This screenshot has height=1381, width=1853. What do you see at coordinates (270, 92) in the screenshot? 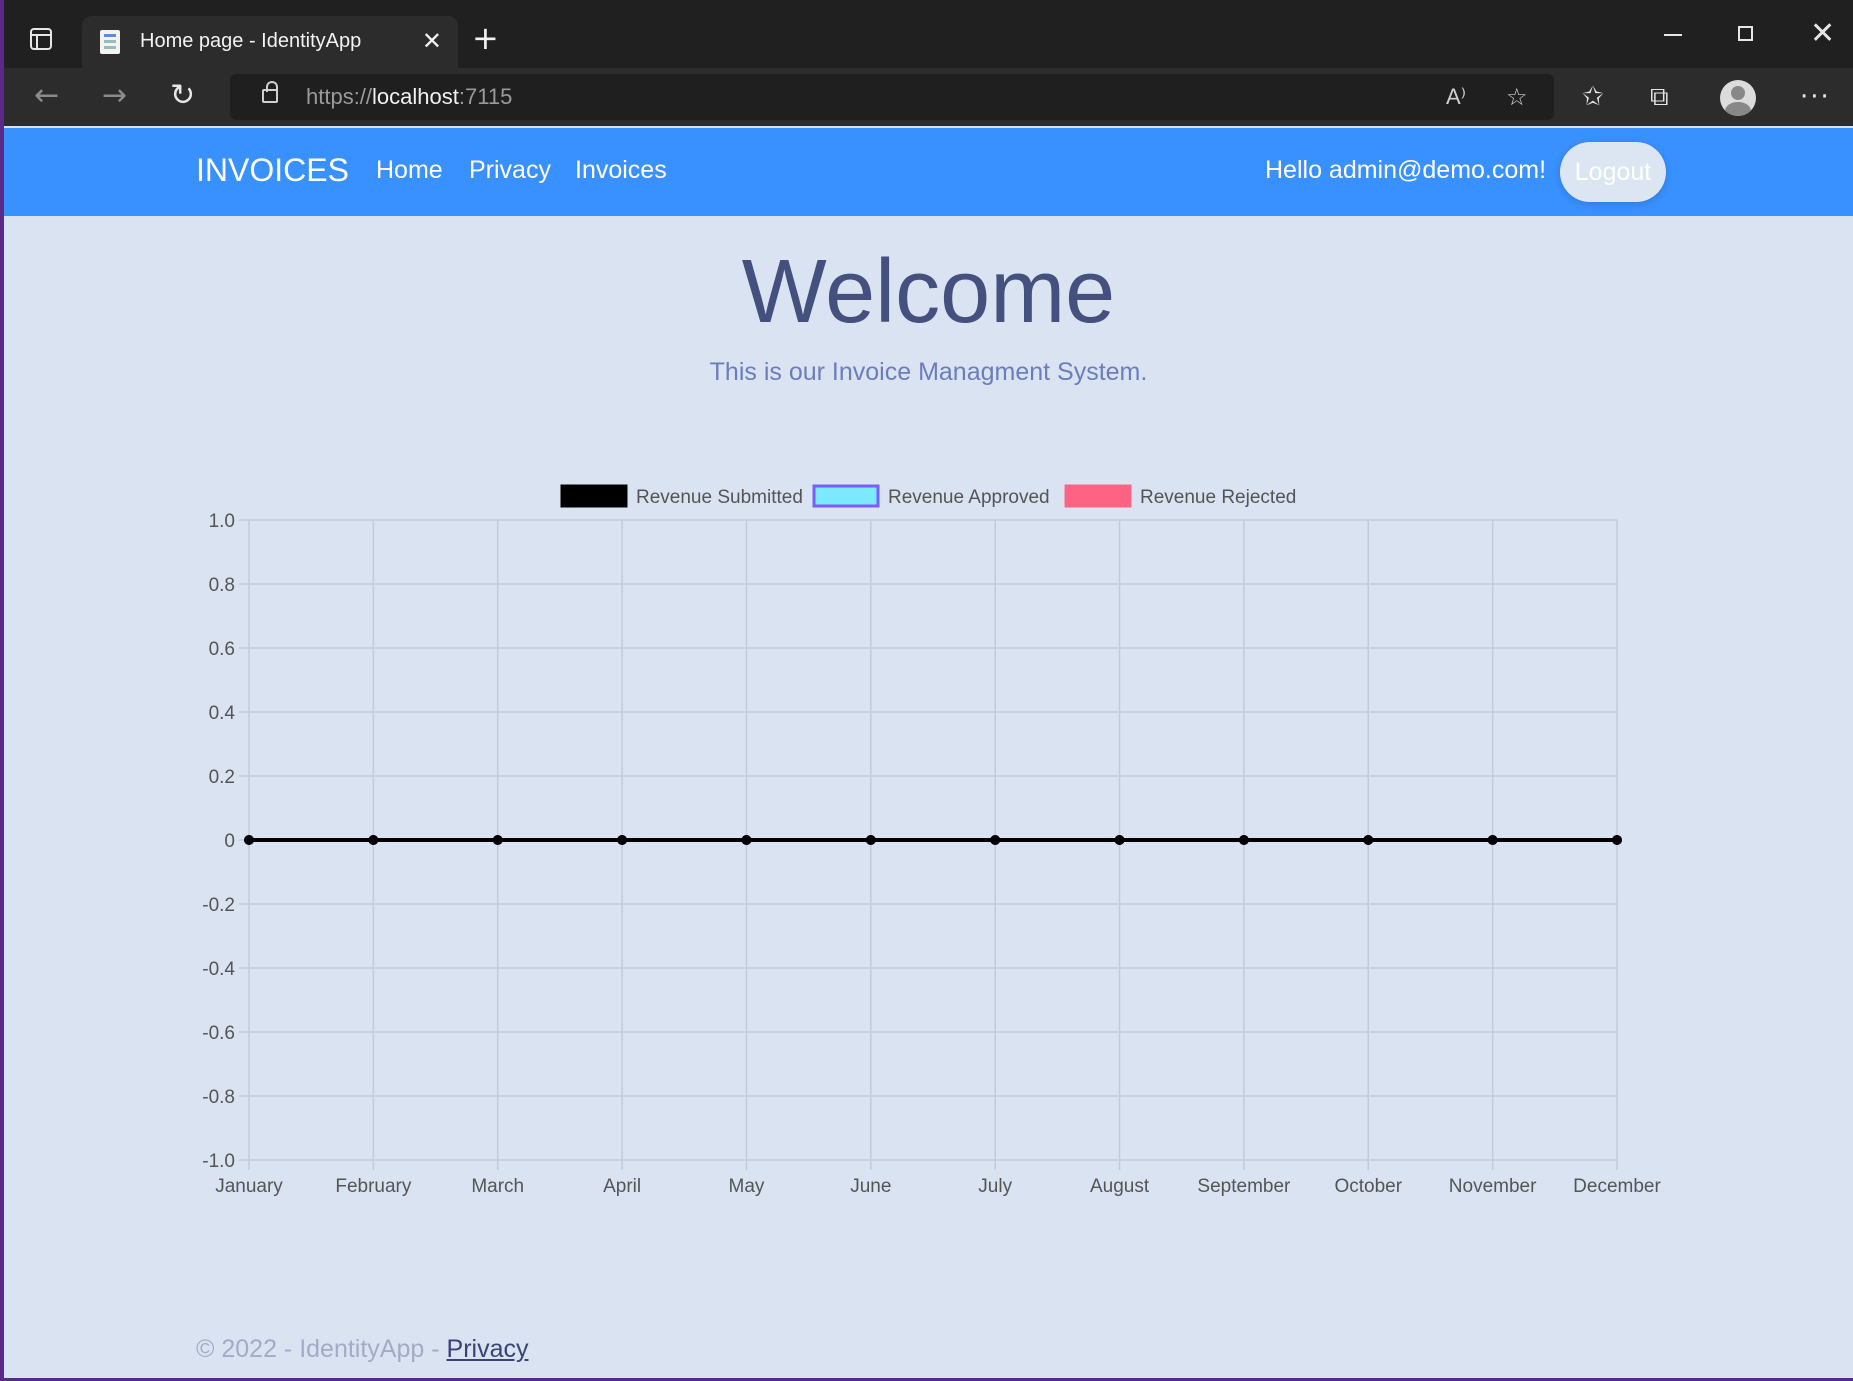
I see `lock-icon` at bounding box center [270, 92].